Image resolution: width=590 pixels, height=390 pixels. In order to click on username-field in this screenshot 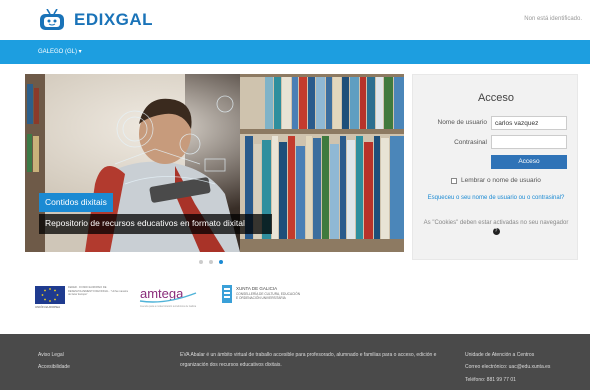, I will do `click(529, 123)`.